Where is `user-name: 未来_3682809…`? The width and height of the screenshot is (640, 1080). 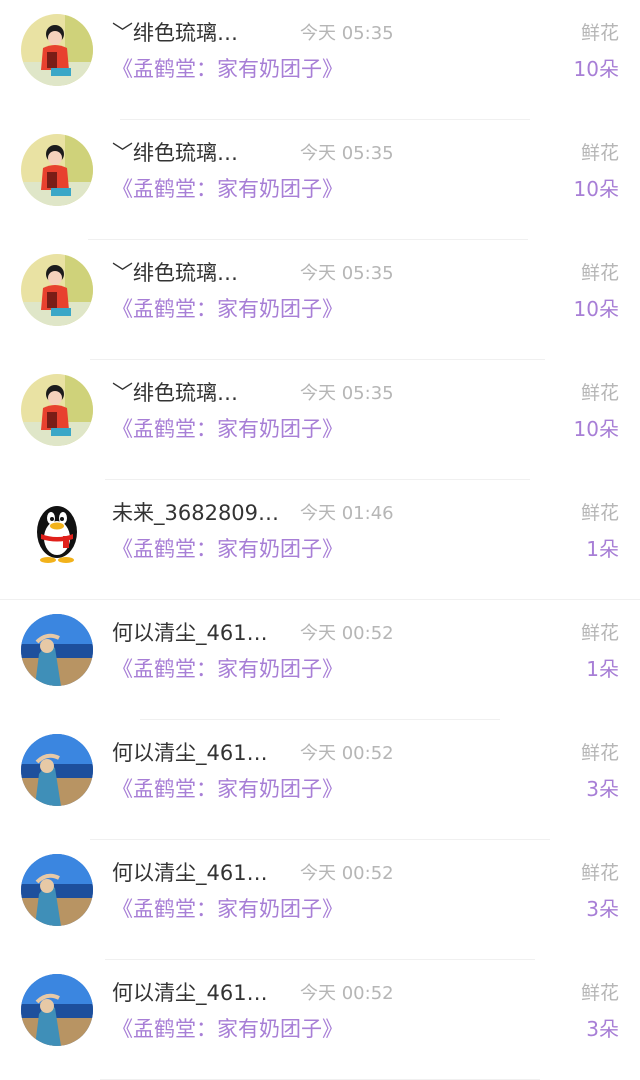 user-name: 未来_3682809… is located at coordinates (199, 513).